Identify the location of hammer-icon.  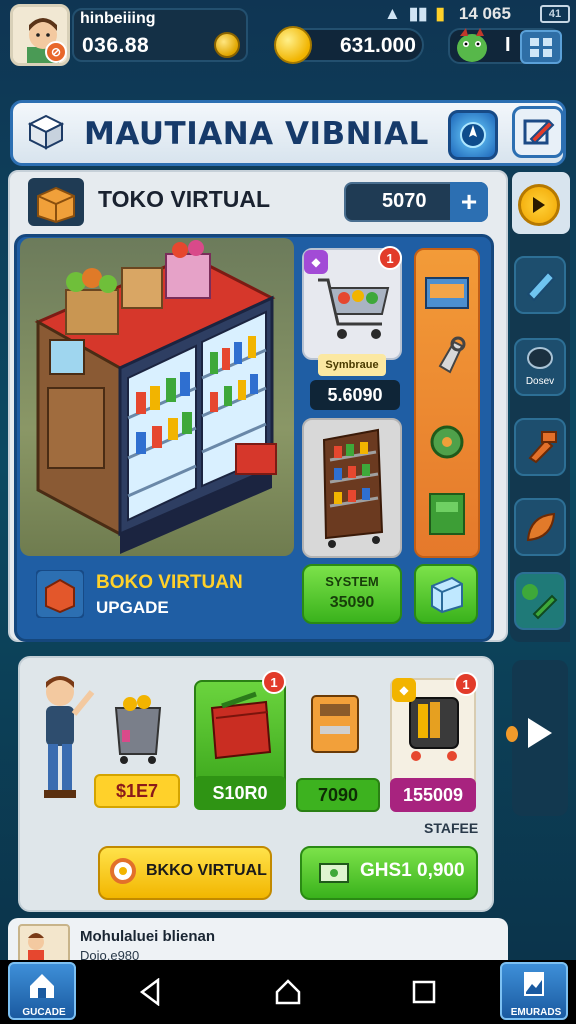
(542, 447).